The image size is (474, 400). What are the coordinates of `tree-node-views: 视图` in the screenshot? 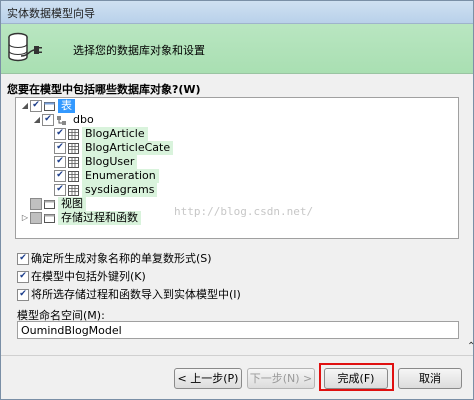 It's located at (53, 204).